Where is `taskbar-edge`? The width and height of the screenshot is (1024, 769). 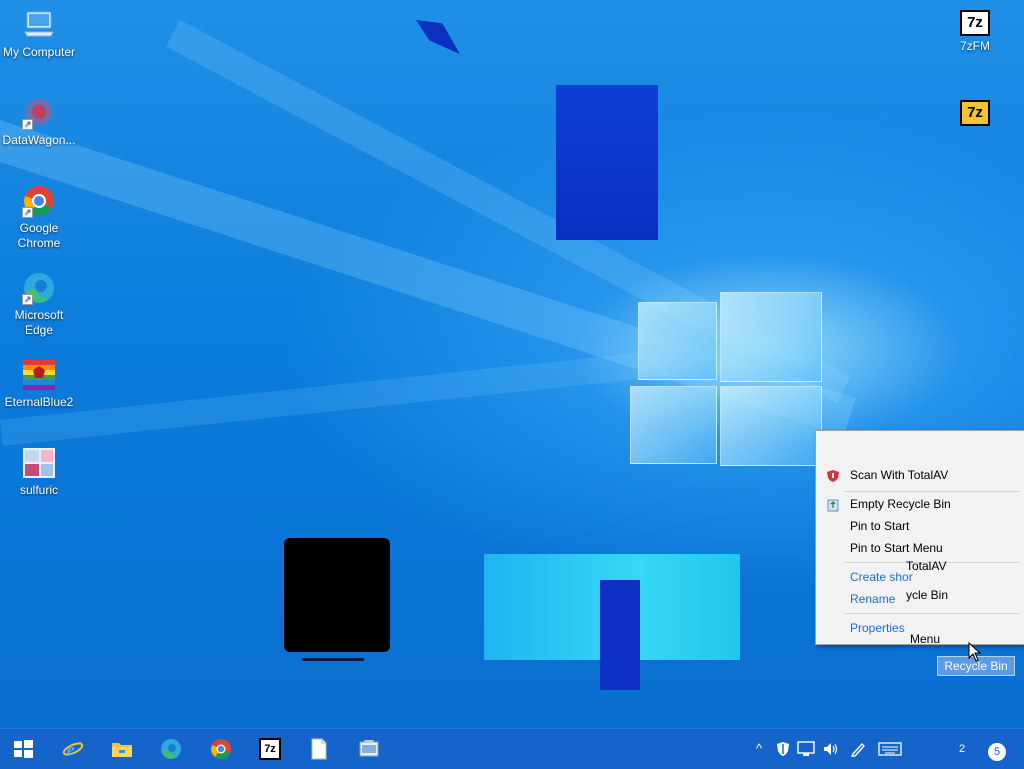
taskbar-edge is located at coordinates (172, 749).